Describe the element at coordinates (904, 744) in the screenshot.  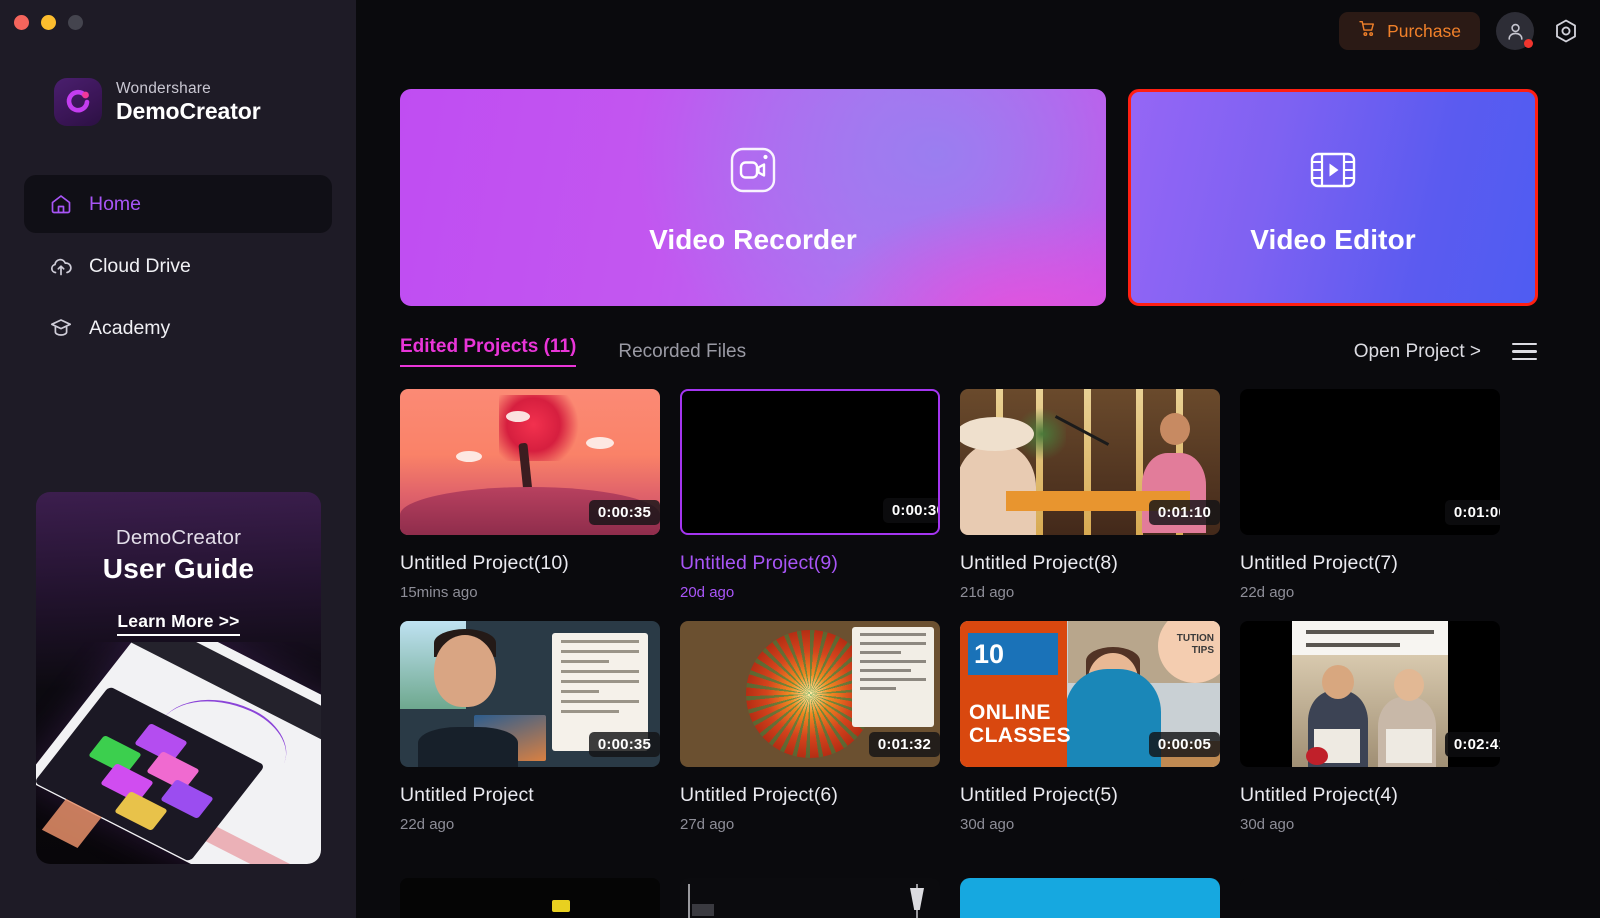
I see `project-duration: 0:01:32` at that location.